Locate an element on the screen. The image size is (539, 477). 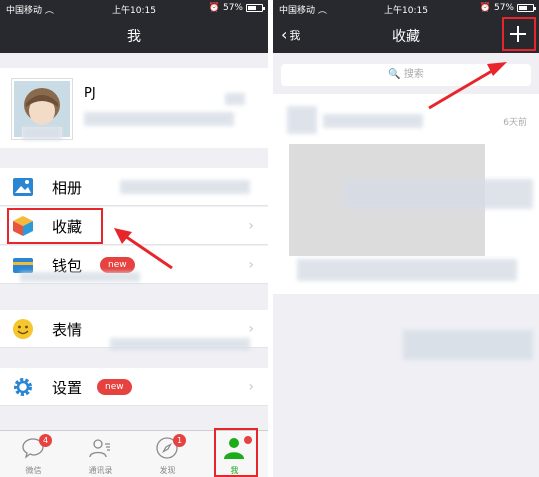
blurred-qr is located at coordinates (235, 99).